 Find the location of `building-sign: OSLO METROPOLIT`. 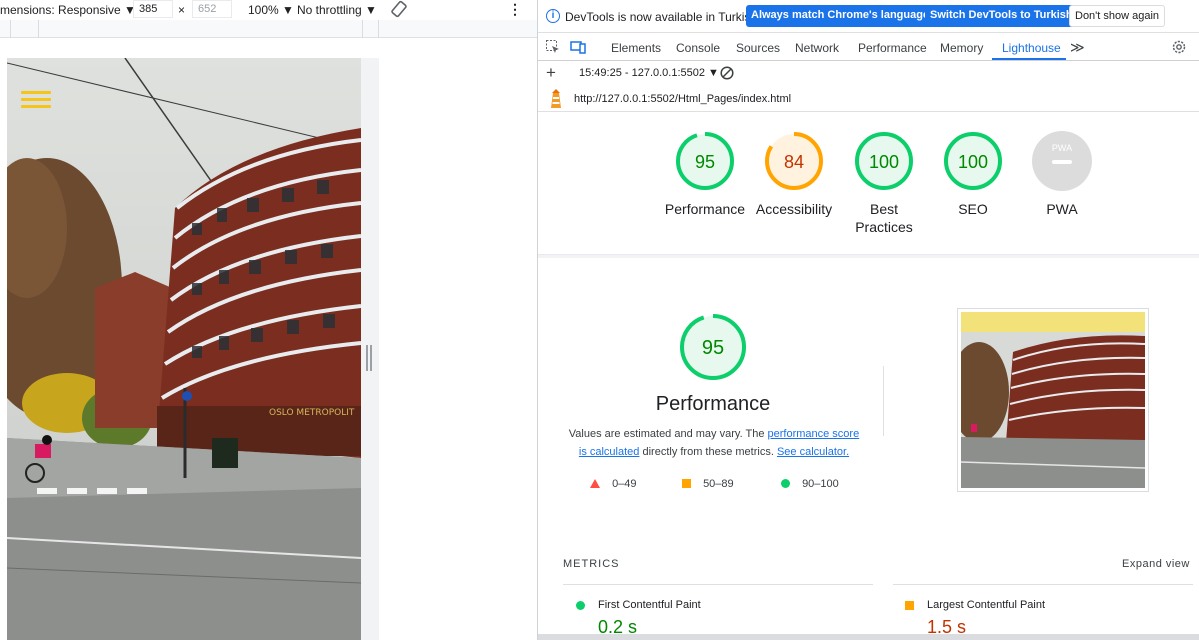

building-sign: OSLO METROPOLIT is located at coordinates (312, 413).